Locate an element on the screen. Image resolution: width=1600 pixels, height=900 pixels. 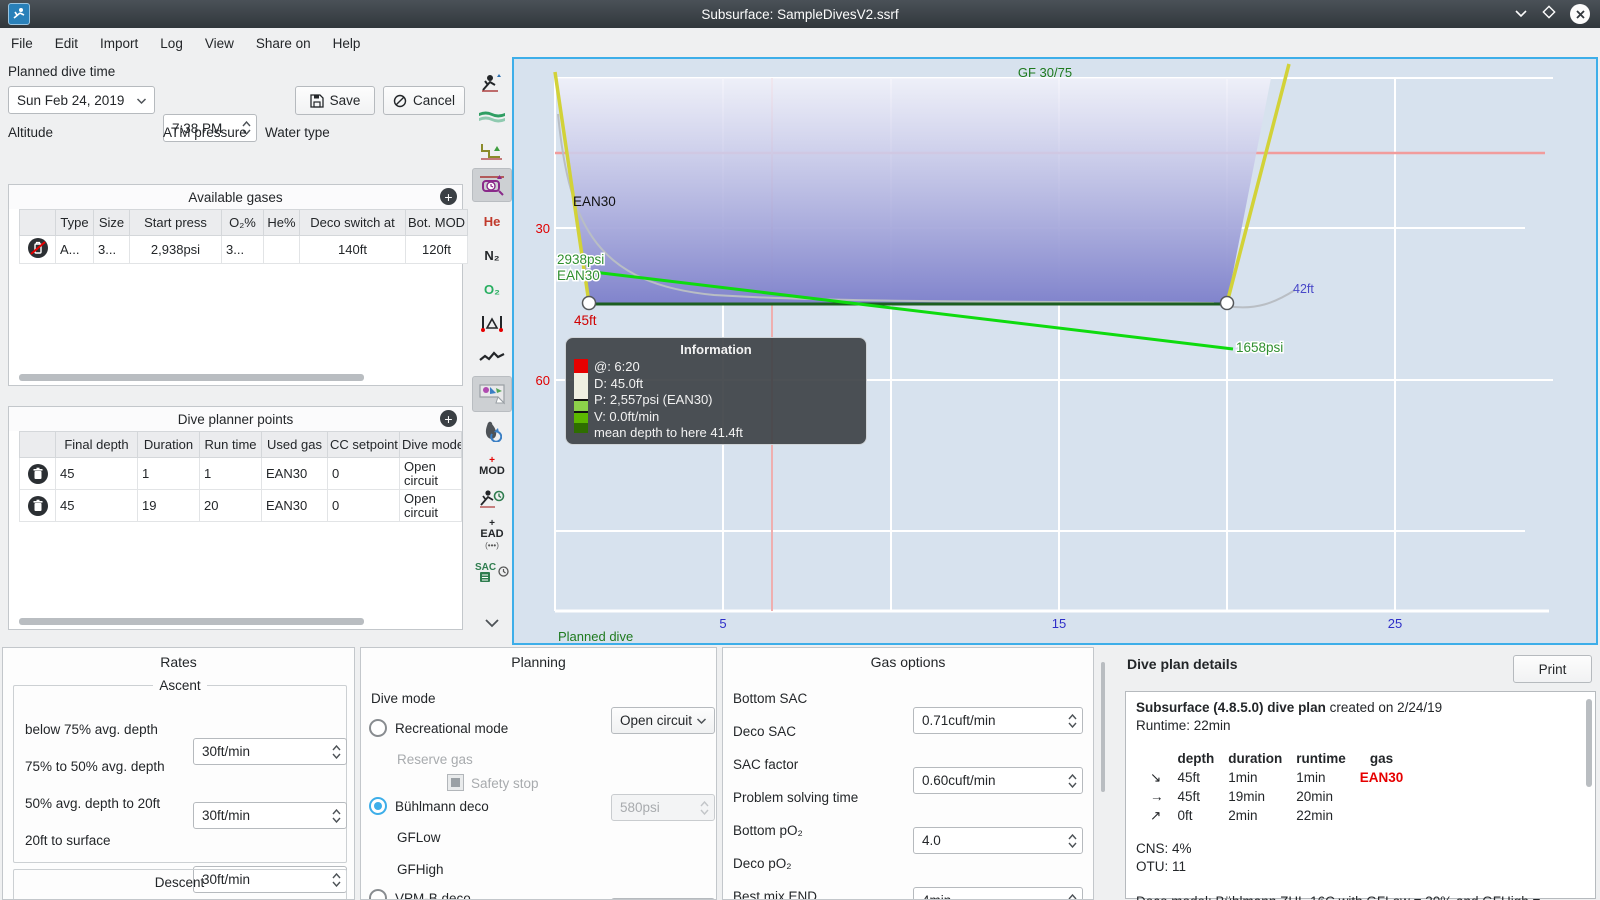
bottom-sac-spinbox: 0.71cuft/min is located at coordinates (998, 720).